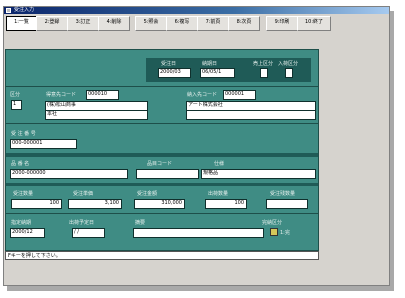  What do you see at coordinates (151, 23) in the screenshot?
I see `f5-inquiry-button: 5:照会` at bounding box center [151, 23].